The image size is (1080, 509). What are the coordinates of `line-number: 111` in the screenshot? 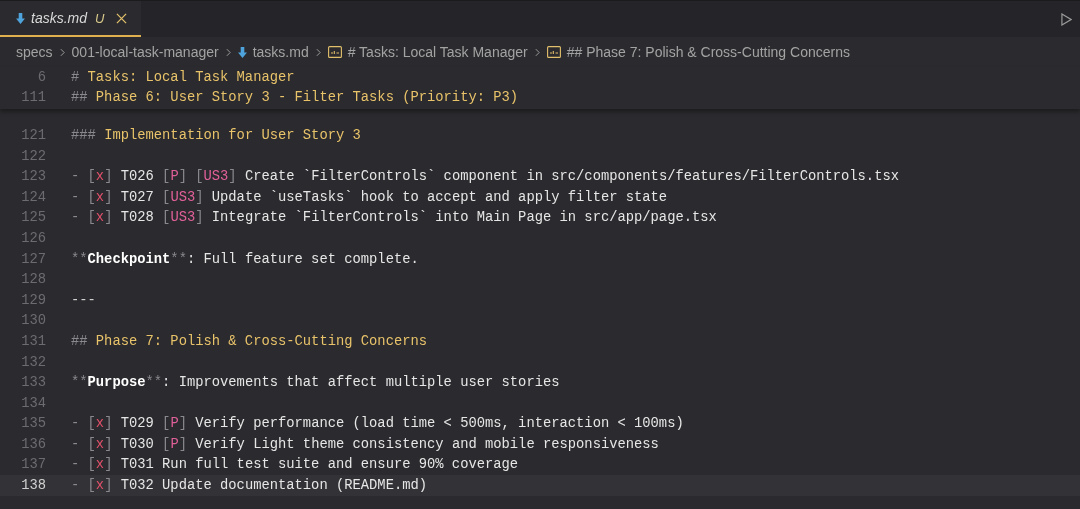 It's located at (33, 98).